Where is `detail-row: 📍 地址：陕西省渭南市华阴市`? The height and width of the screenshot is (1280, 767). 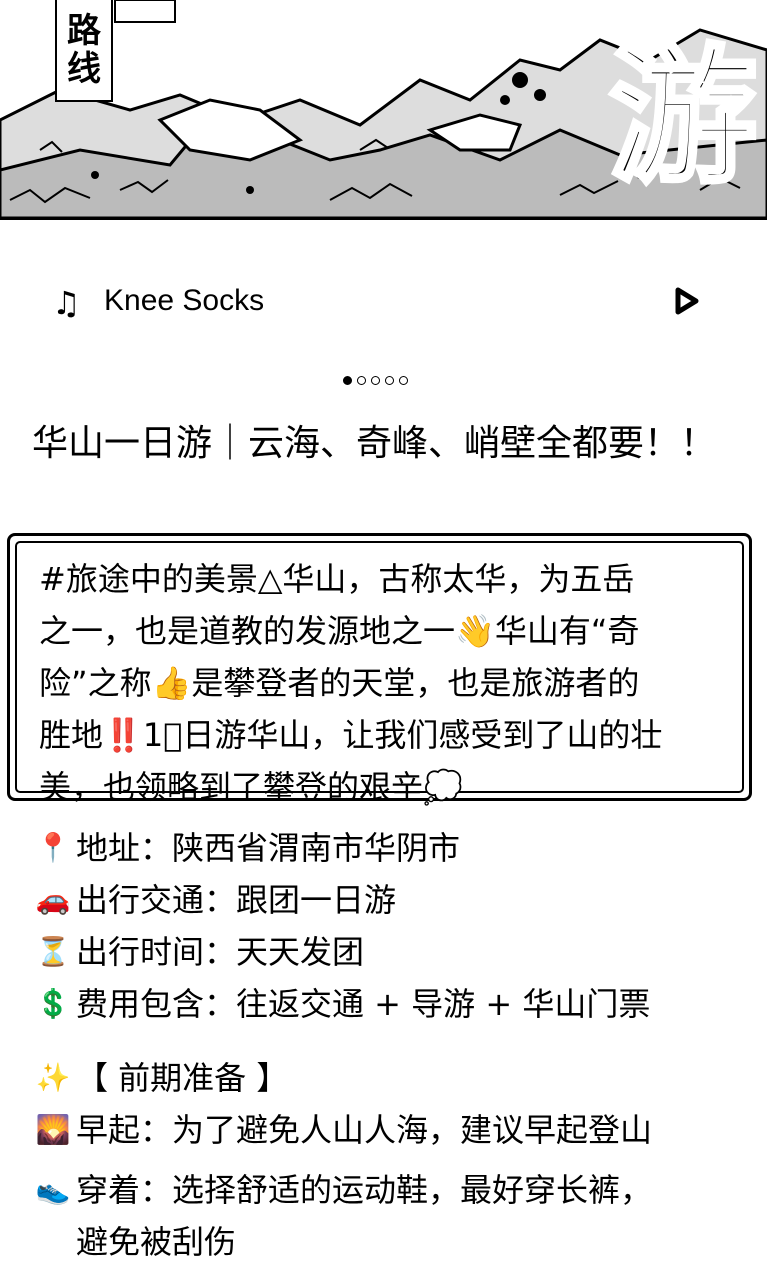 detail-row: 📍 地址：陕西省渭南市华阴市 is located at coordinates (390, 848).